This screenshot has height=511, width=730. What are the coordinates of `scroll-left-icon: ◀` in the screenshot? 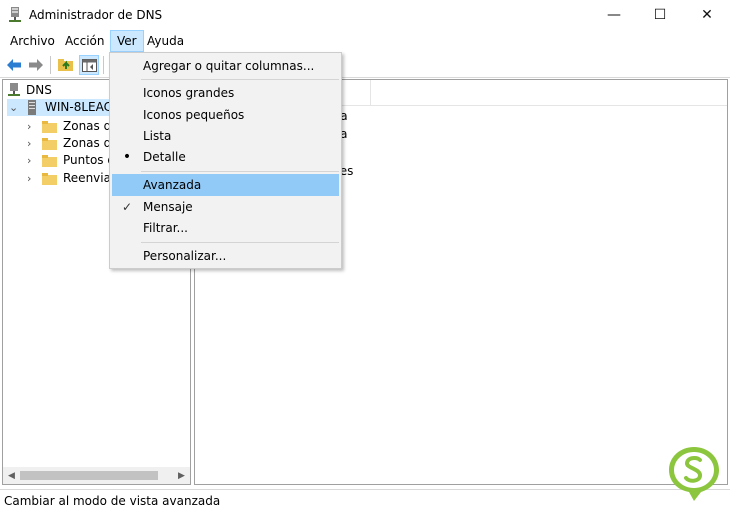 It's located at (11, 475).